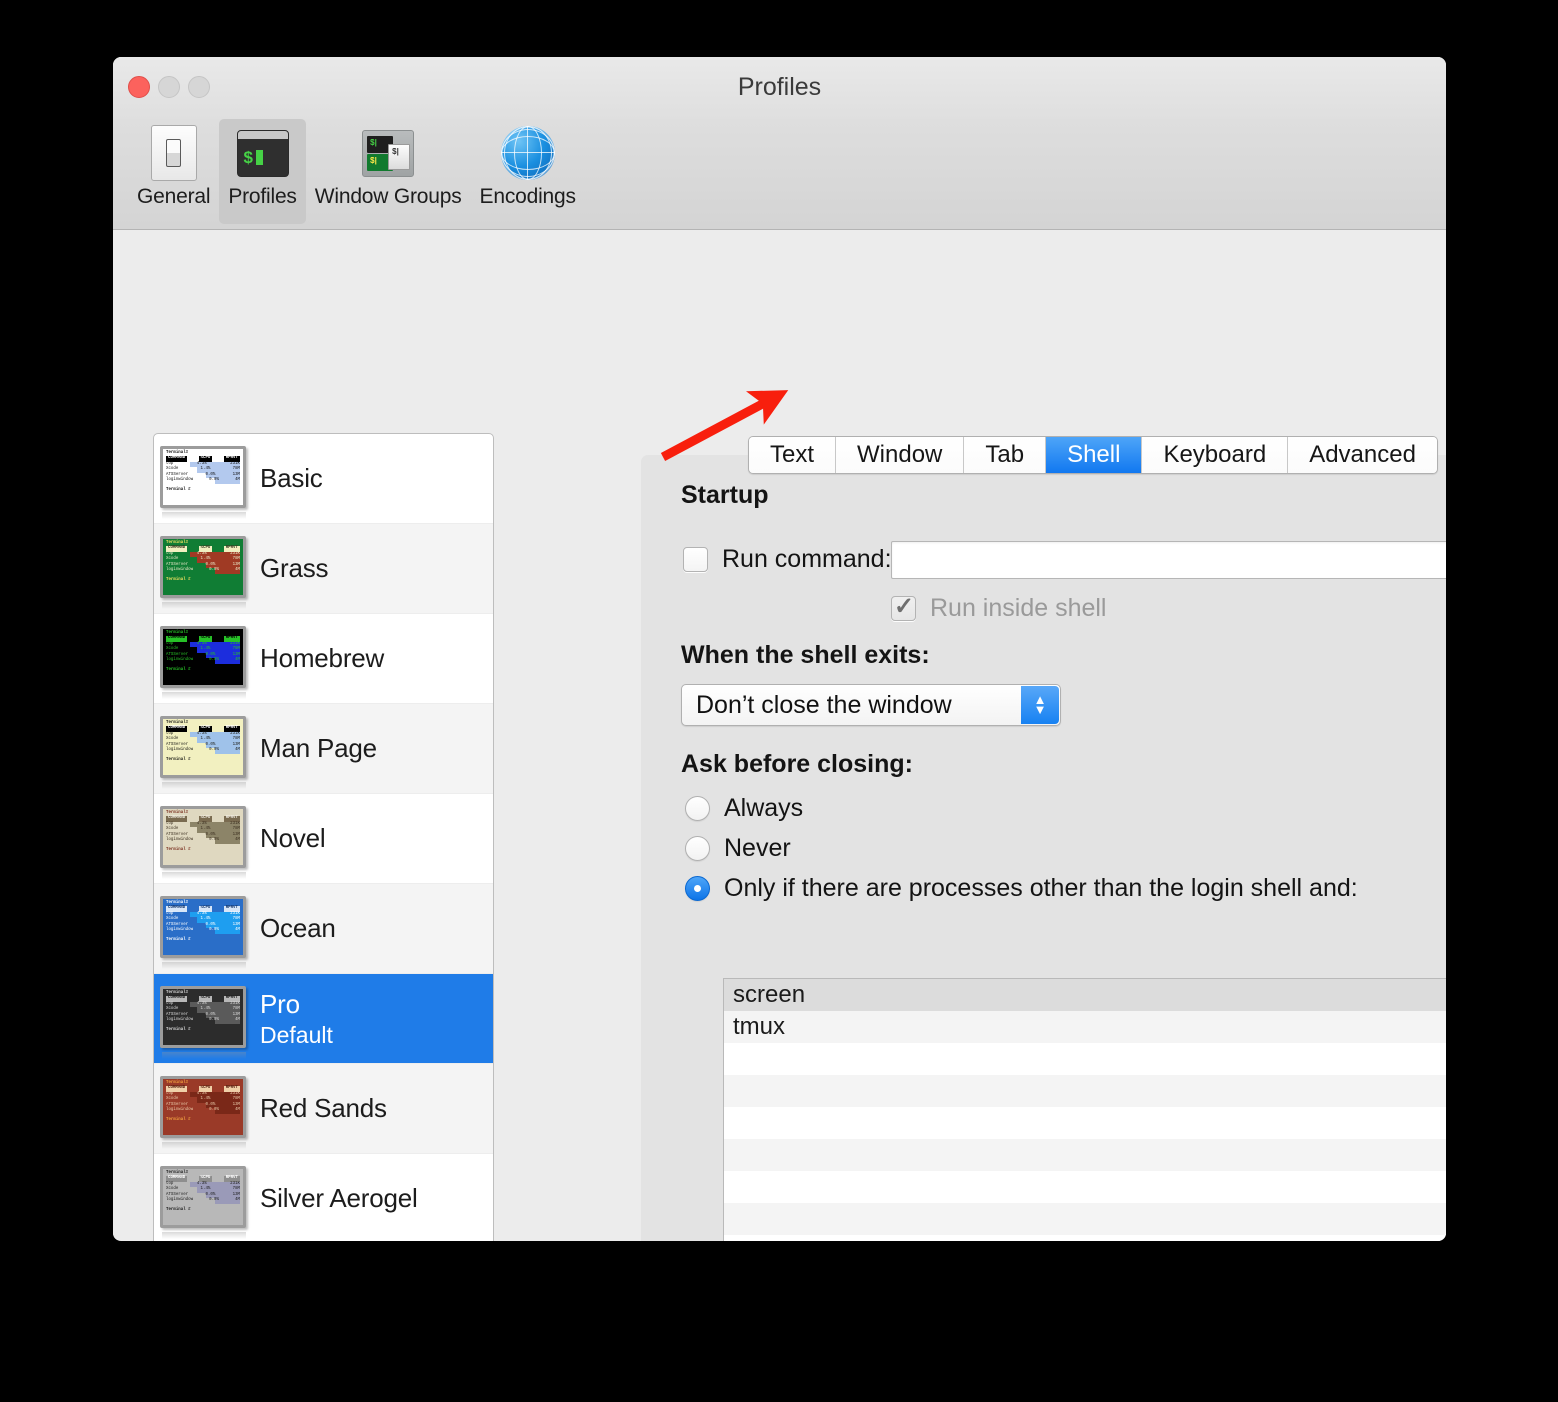  What do you see at coordinates (695, 559) in the screenshot?
I see `run-command-checkbox` at bounding box center [695, 559].